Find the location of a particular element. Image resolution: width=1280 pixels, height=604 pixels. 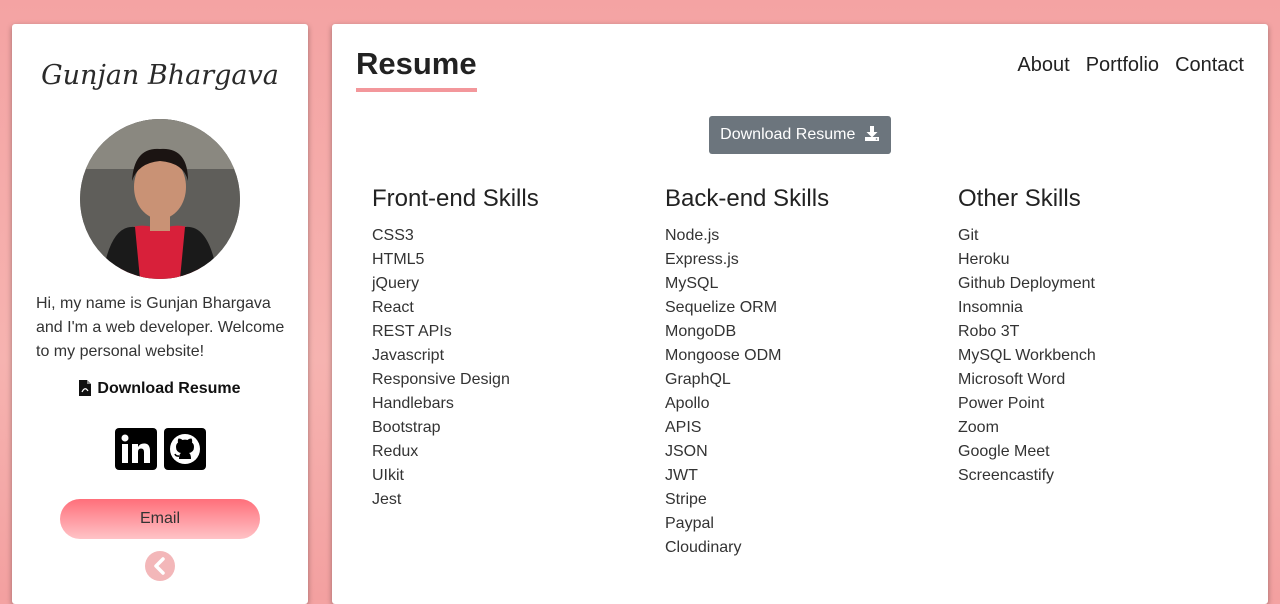

download-resume-button: Download Resume is located at coordinates (800, 135).